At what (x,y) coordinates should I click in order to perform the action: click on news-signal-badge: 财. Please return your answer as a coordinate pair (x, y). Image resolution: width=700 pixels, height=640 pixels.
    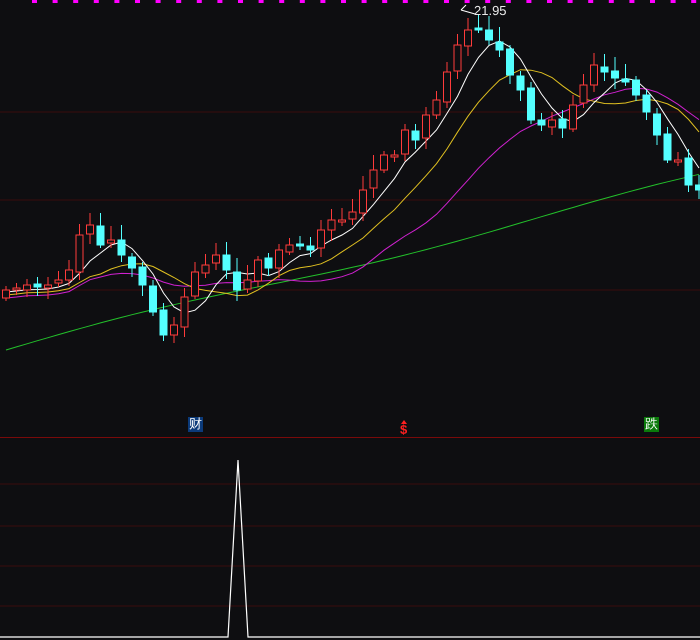
    Looking at the image, I should click on (195, 424).